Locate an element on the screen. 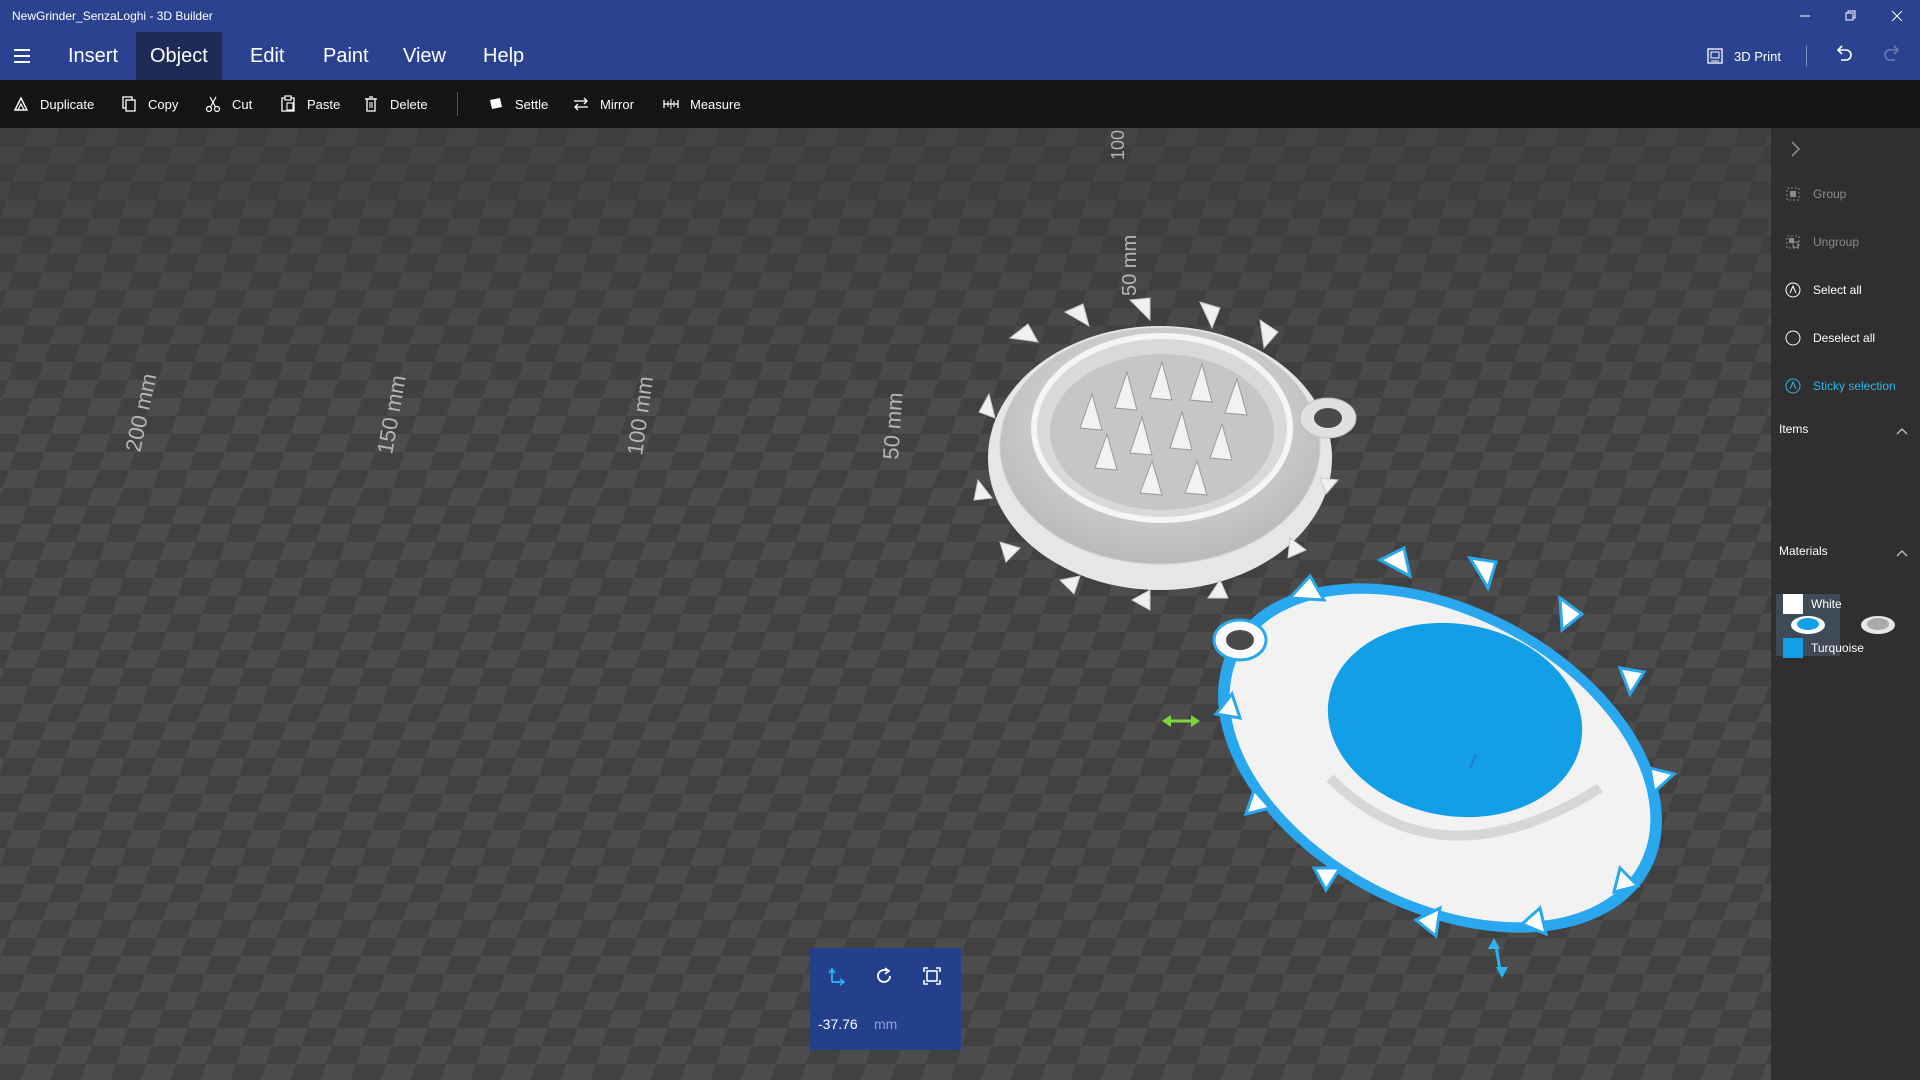  redo-icon is located at coordinates (1892, 53).